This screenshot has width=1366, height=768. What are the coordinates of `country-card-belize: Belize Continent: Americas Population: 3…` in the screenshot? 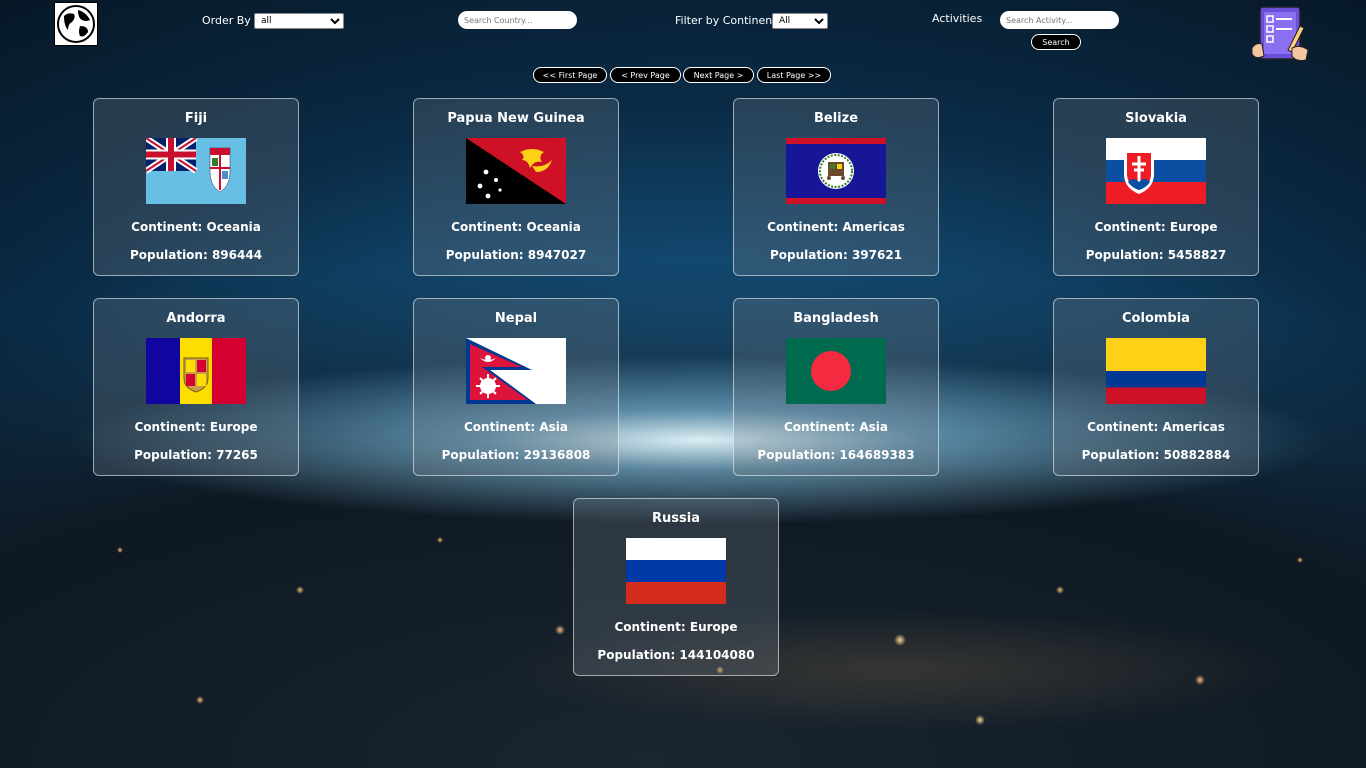 It's located at (836, 187).